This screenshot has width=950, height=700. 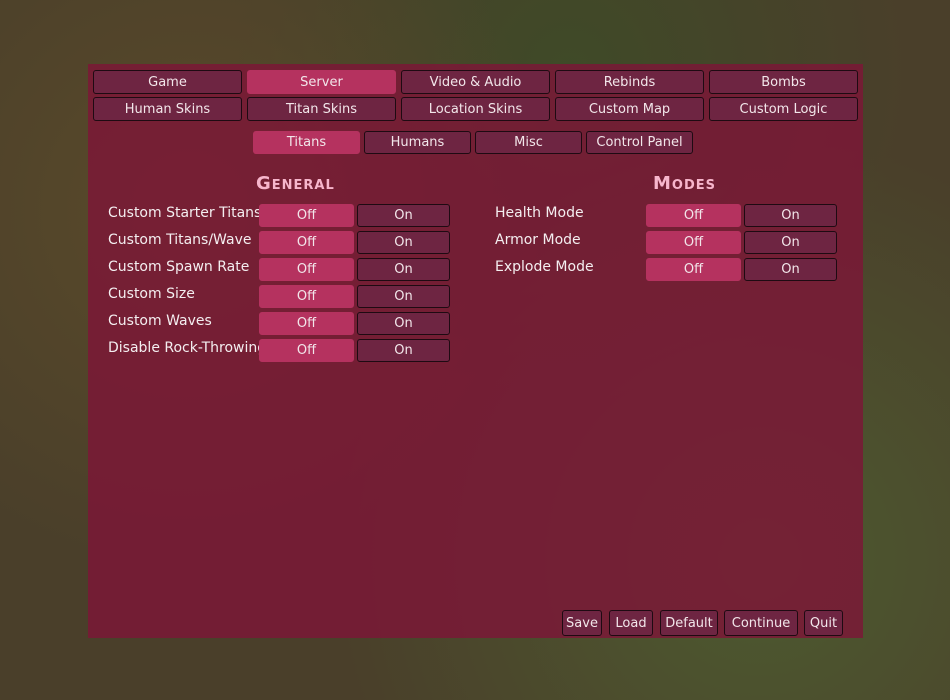 I want to click on setting-label: Health Mode, so click(x=539, y=213).